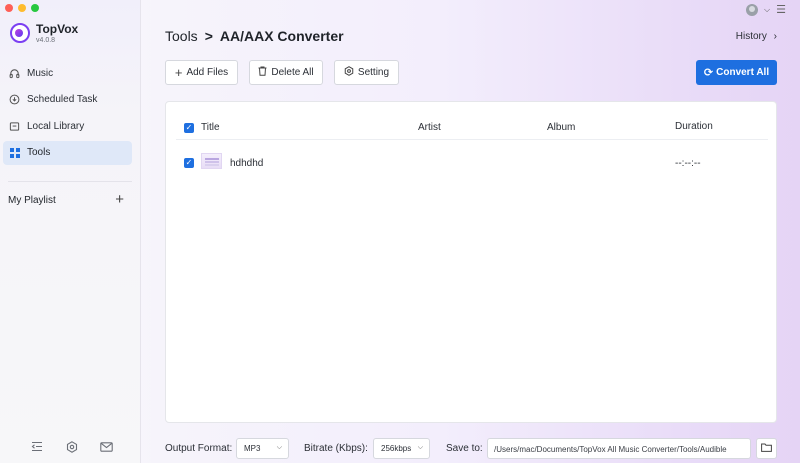  Describe the element at coordinates (751, 36) in the screenshot. I see `history-label: History` at that location.